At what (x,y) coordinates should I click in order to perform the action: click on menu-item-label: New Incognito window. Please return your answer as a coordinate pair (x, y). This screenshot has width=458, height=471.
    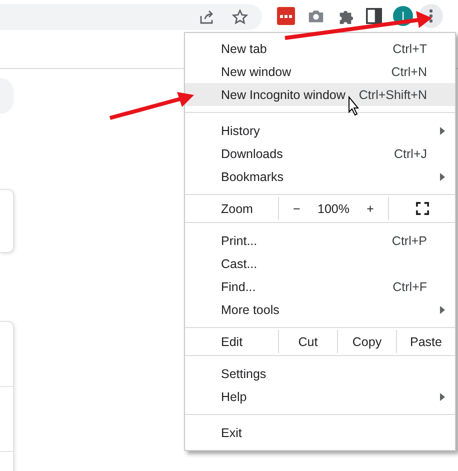
    Looking at the image, I should click on (283, 95).